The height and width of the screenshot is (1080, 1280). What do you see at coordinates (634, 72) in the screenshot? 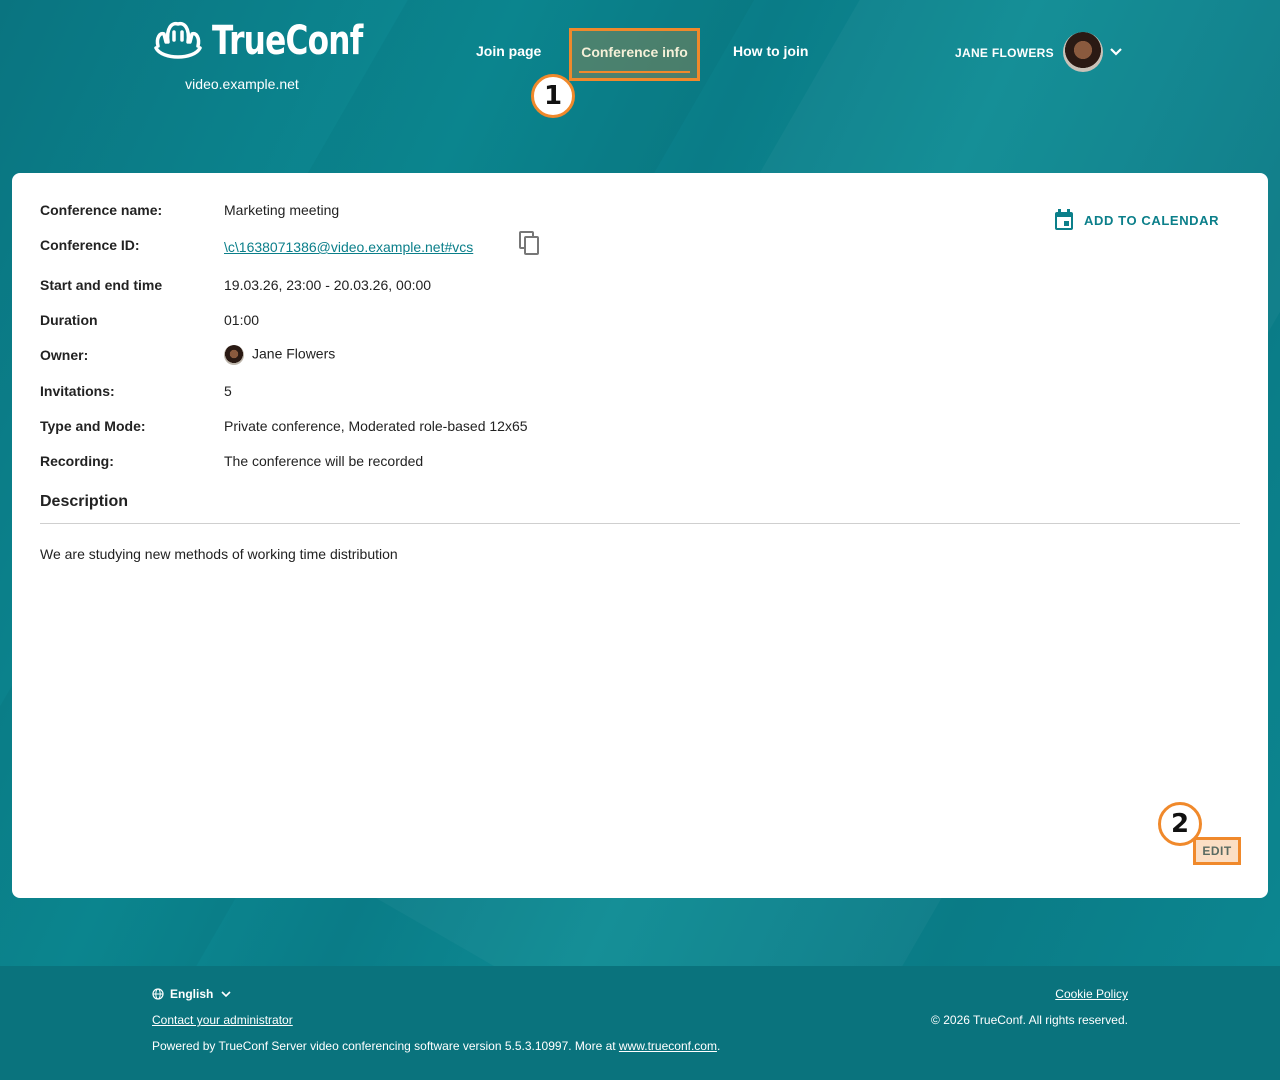
I see `active-tab-underline` at bounding box center [634, 72].